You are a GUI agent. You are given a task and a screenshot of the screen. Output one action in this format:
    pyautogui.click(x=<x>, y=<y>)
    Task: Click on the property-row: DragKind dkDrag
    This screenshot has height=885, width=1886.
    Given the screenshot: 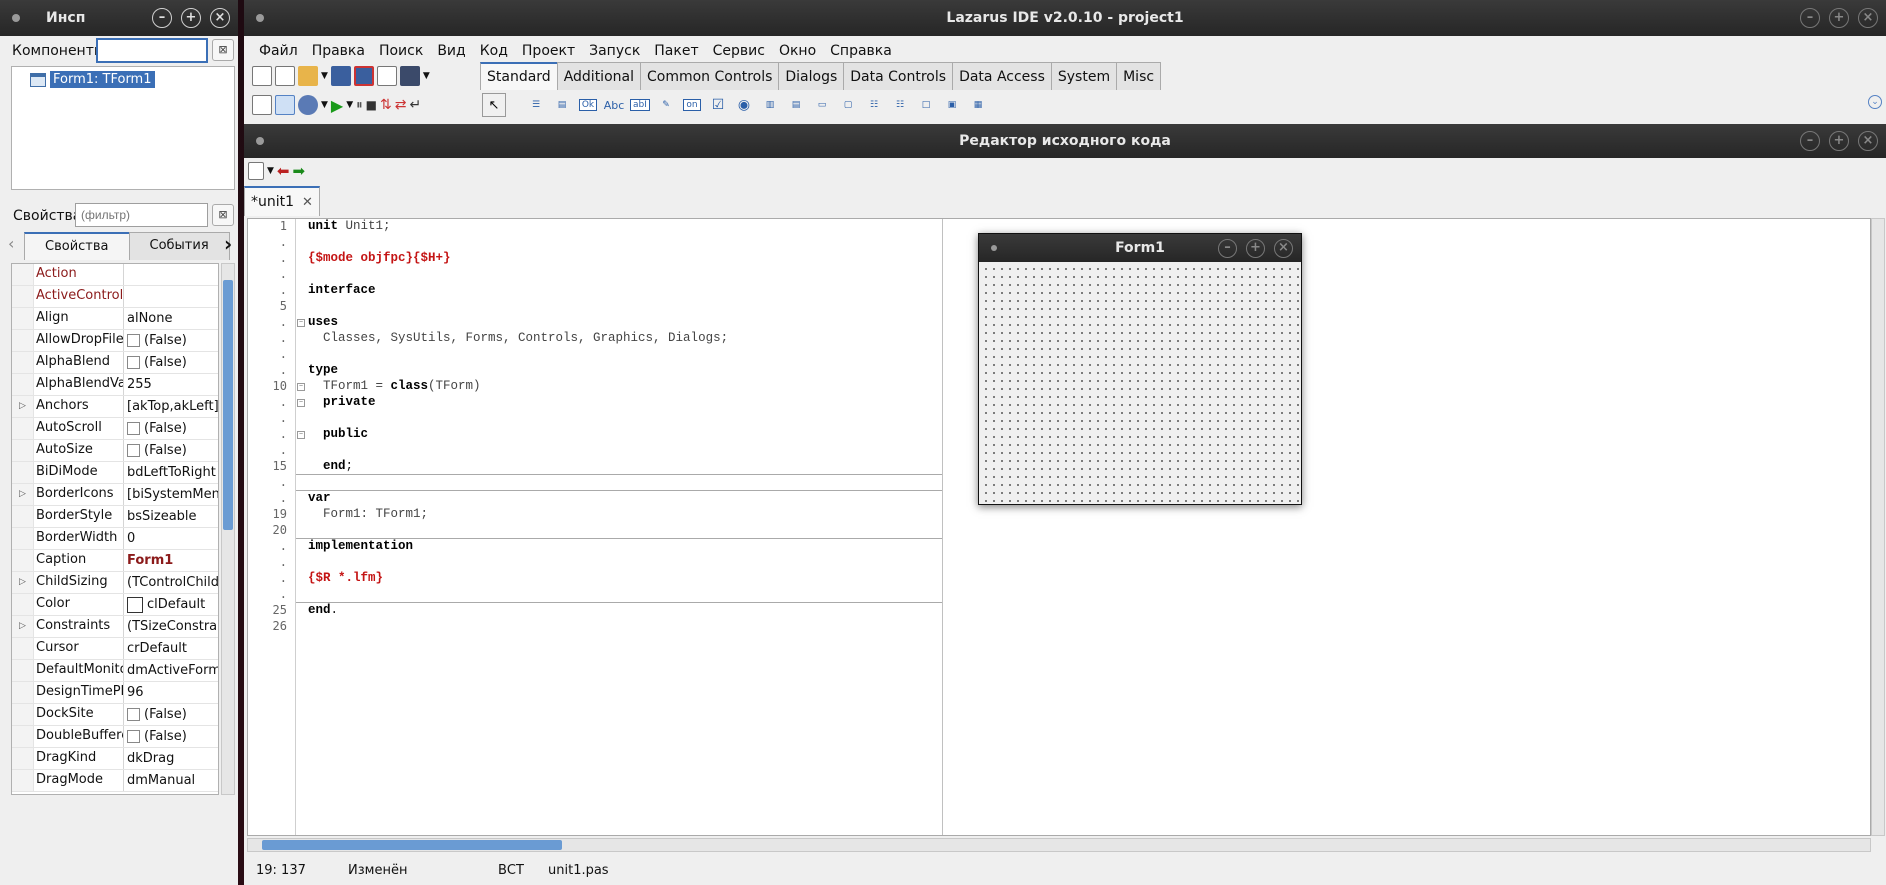 What is the action you would take?
    pyautogui.click(x=115, y=759)
    